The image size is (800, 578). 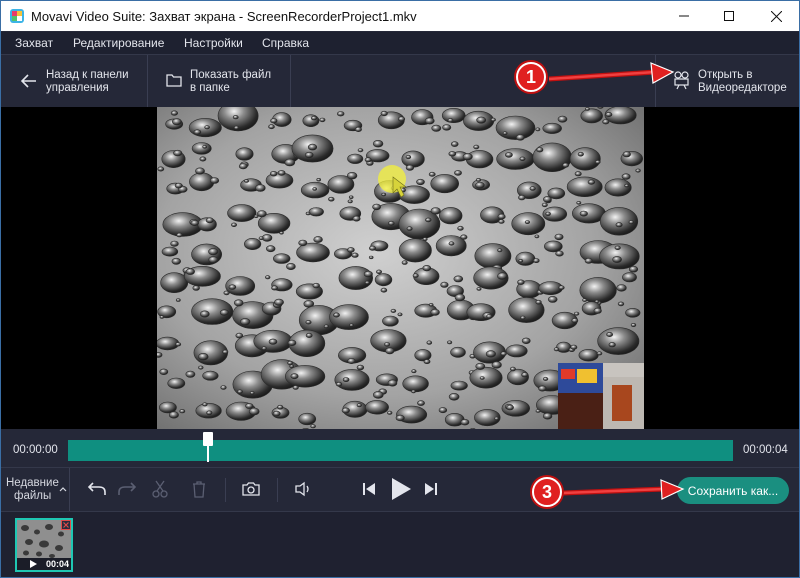 I want to click on annotation-badge: 3, so click(x=547, y=492).